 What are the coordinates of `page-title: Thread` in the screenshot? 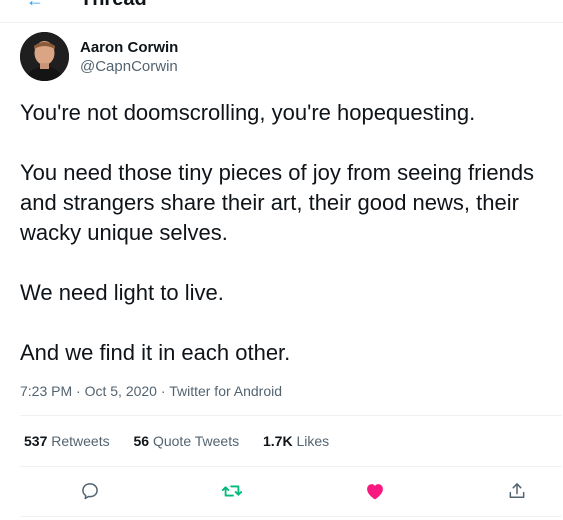 It's located at (113, 5).